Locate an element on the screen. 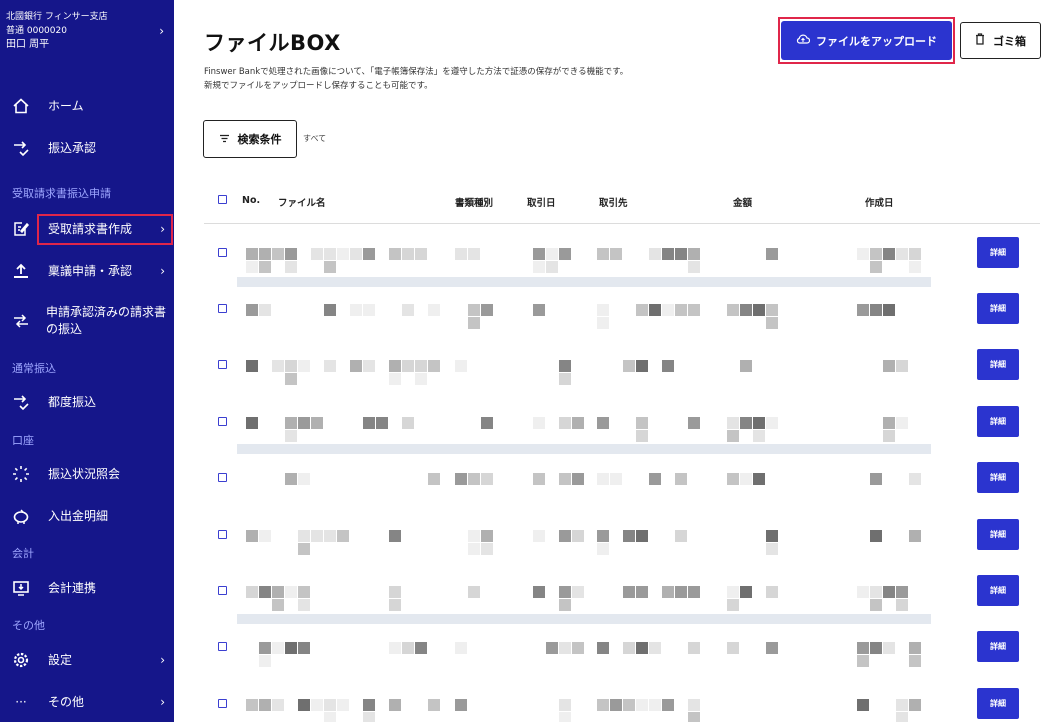  trash-icon is located at coordinates (980, 40).